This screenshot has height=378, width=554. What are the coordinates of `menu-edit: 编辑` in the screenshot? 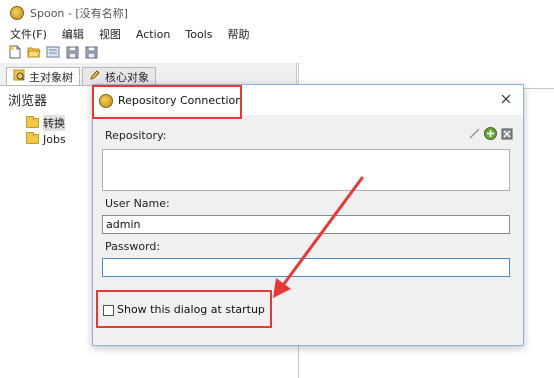 It's located at (71, 34).